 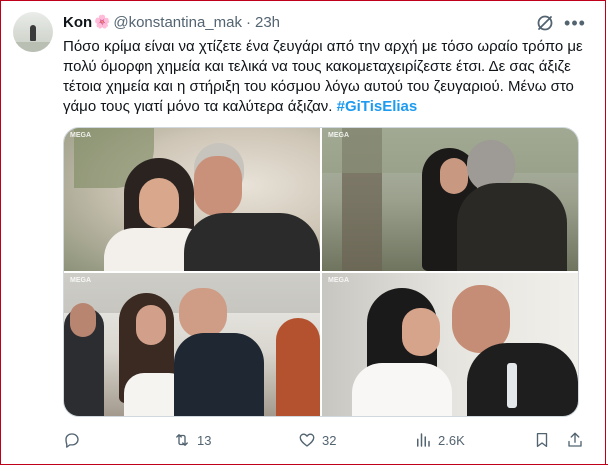 I want to click on bride-face, so click(x=151, y=325).